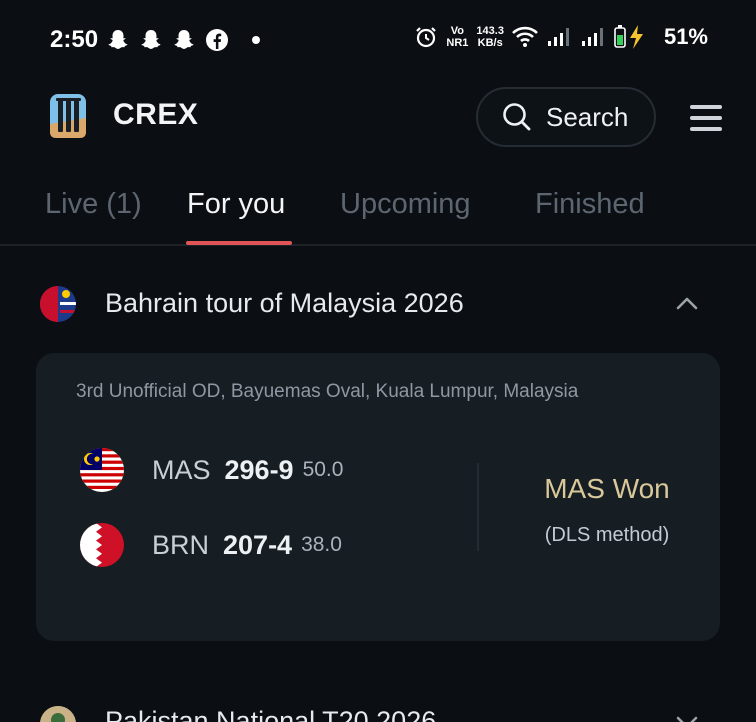  What do you see at coordinates (558, 37) in the screenshot?
I see `signal-icon-sim1` at bounding box center [558, 37].